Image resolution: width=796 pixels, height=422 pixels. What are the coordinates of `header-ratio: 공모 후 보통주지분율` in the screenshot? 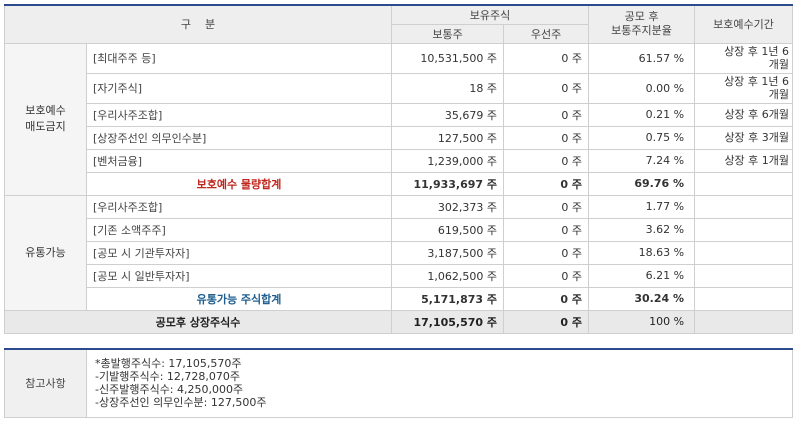 It's located at (642, 24).